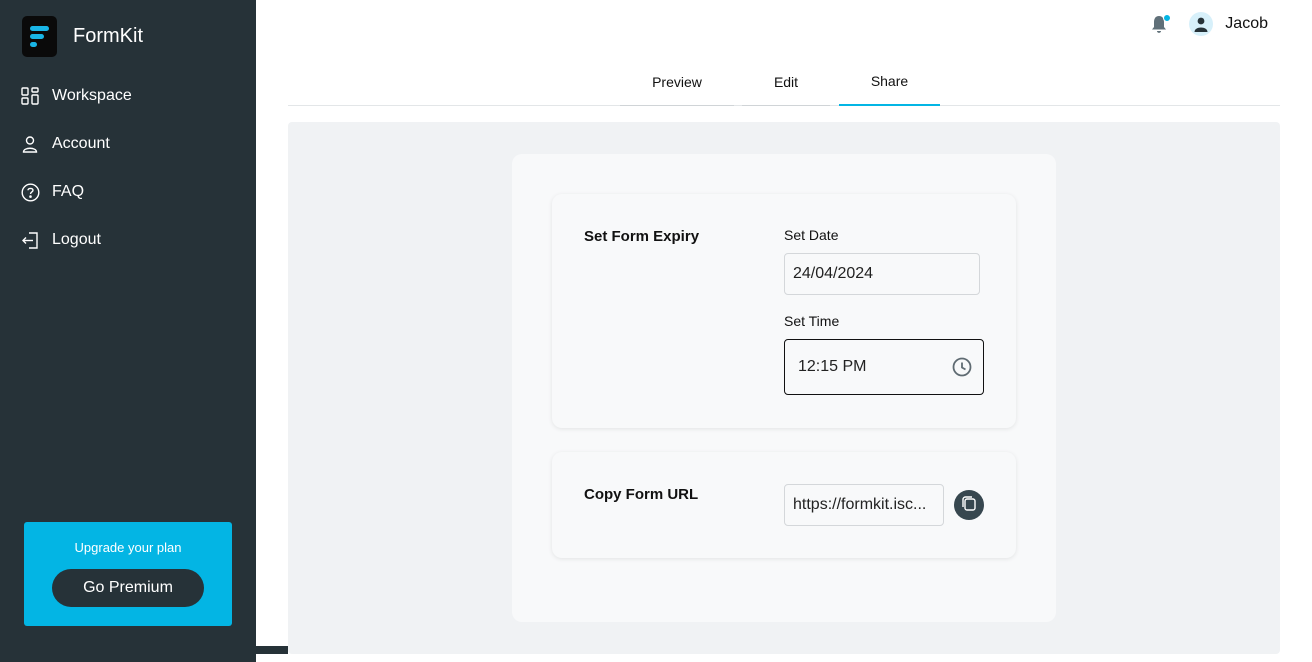  I want to click on brand: FormKit, so click(82, 36).